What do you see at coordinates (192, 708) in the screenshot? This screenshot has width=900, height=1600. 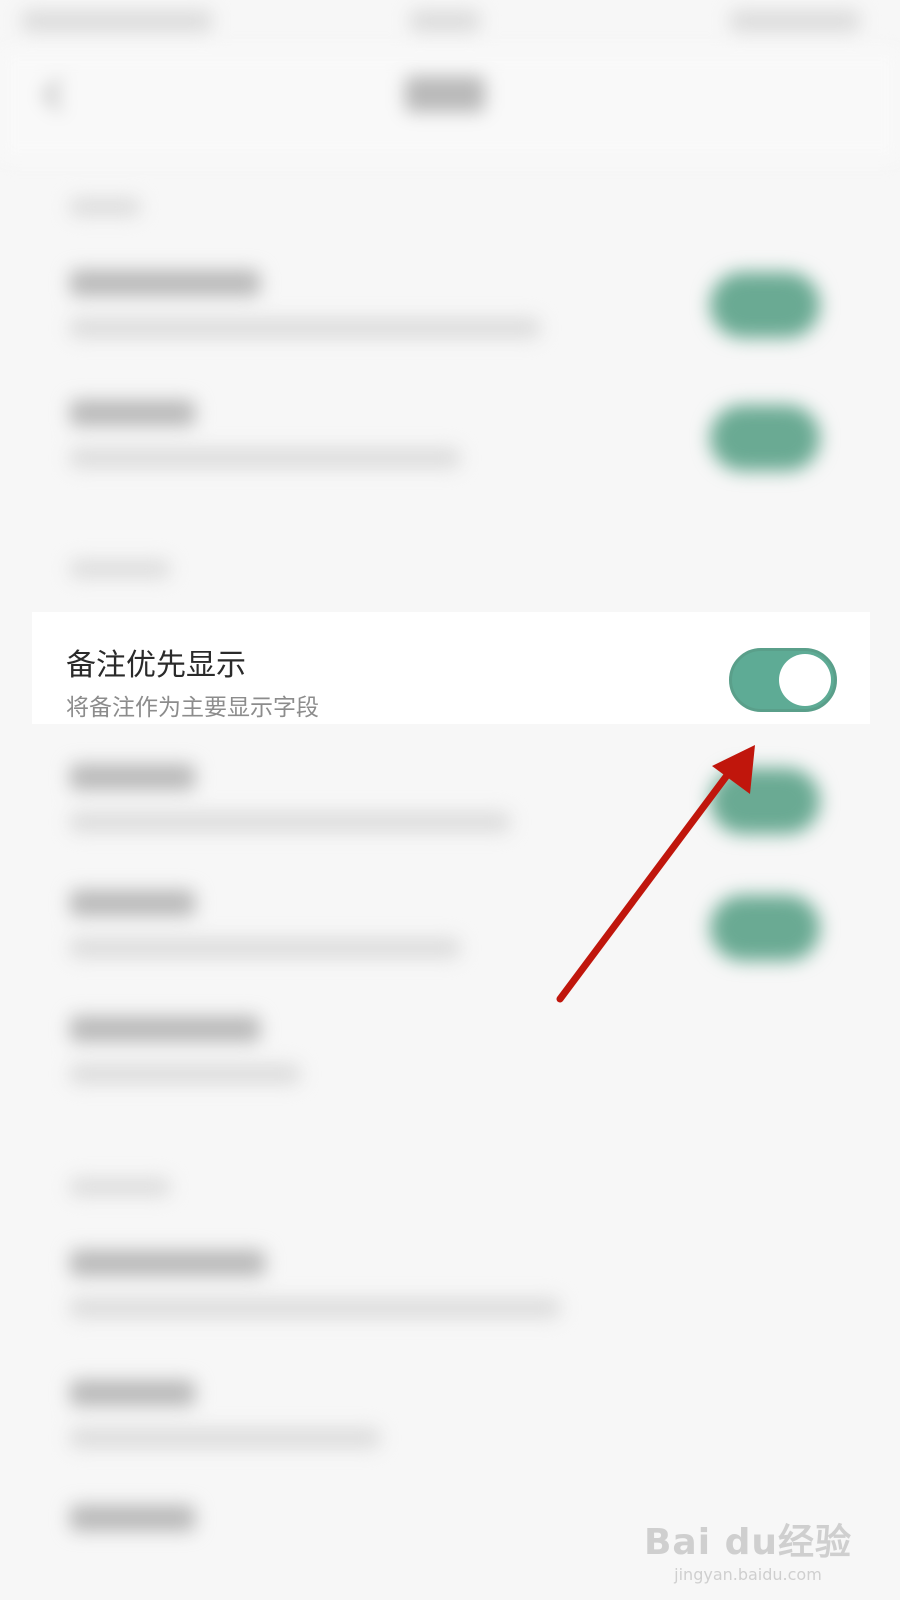 I see `setting-subtitle: 将备注作为主要显示字段` at bounding box center [192, 708].